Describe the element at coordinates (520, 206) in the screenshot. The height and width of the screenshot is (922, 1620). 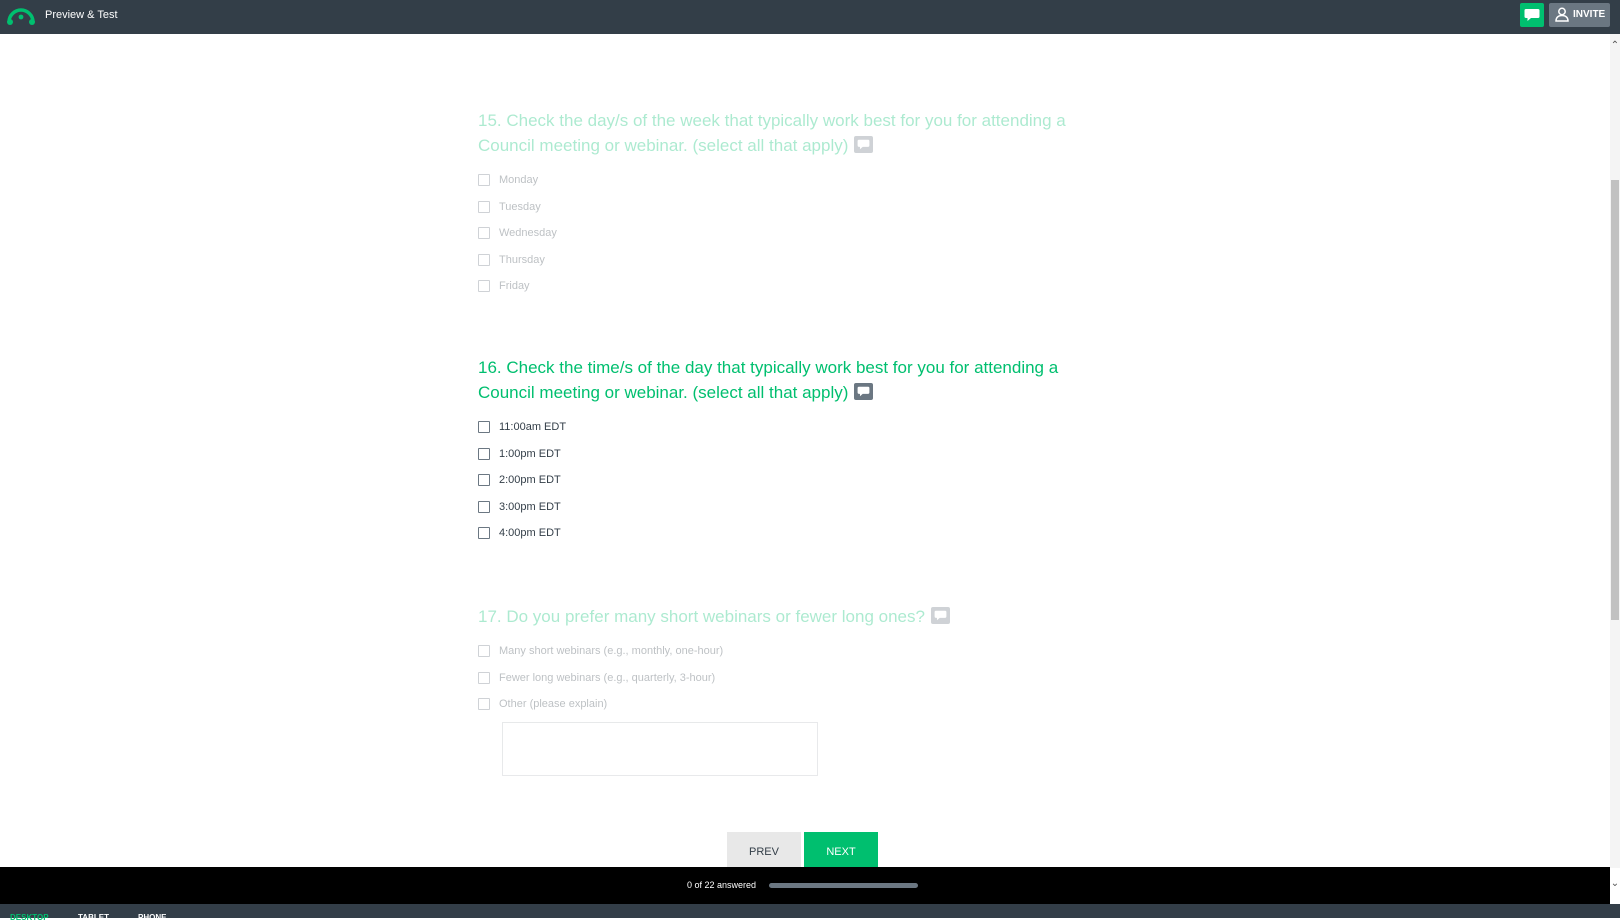
I see `option-label: Tuesday` at that location.